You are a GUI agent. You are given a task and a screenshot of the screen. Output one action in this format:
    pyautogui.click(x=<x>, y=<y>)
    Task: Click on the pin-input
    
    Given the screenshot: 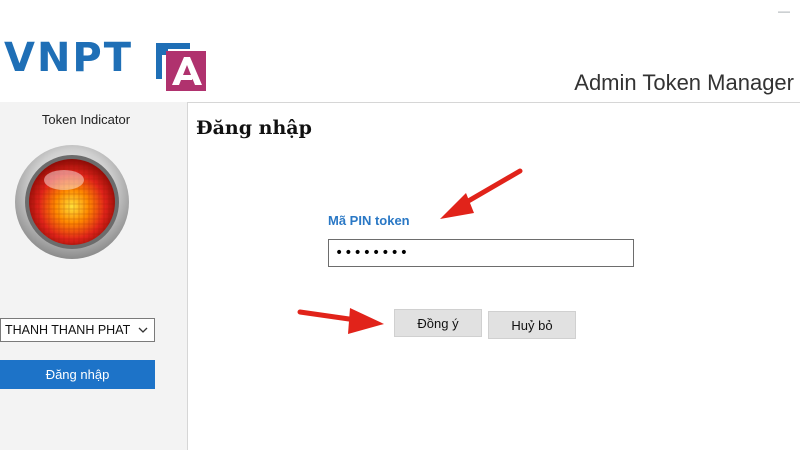 What is the action you would take?
    pyautogui.click(x=481, y=253)
    